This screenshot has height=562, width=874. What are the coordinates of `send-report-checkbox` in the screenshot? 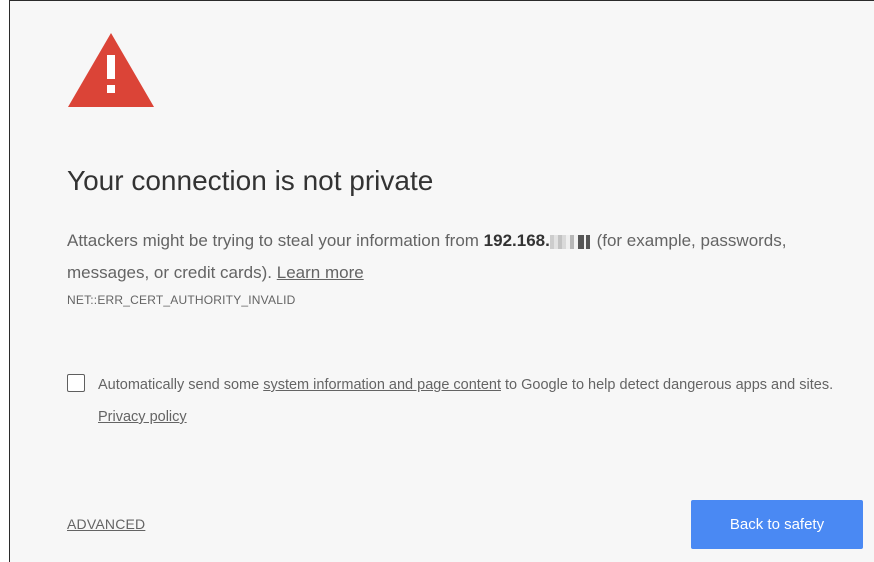 It's located at (76, 383).